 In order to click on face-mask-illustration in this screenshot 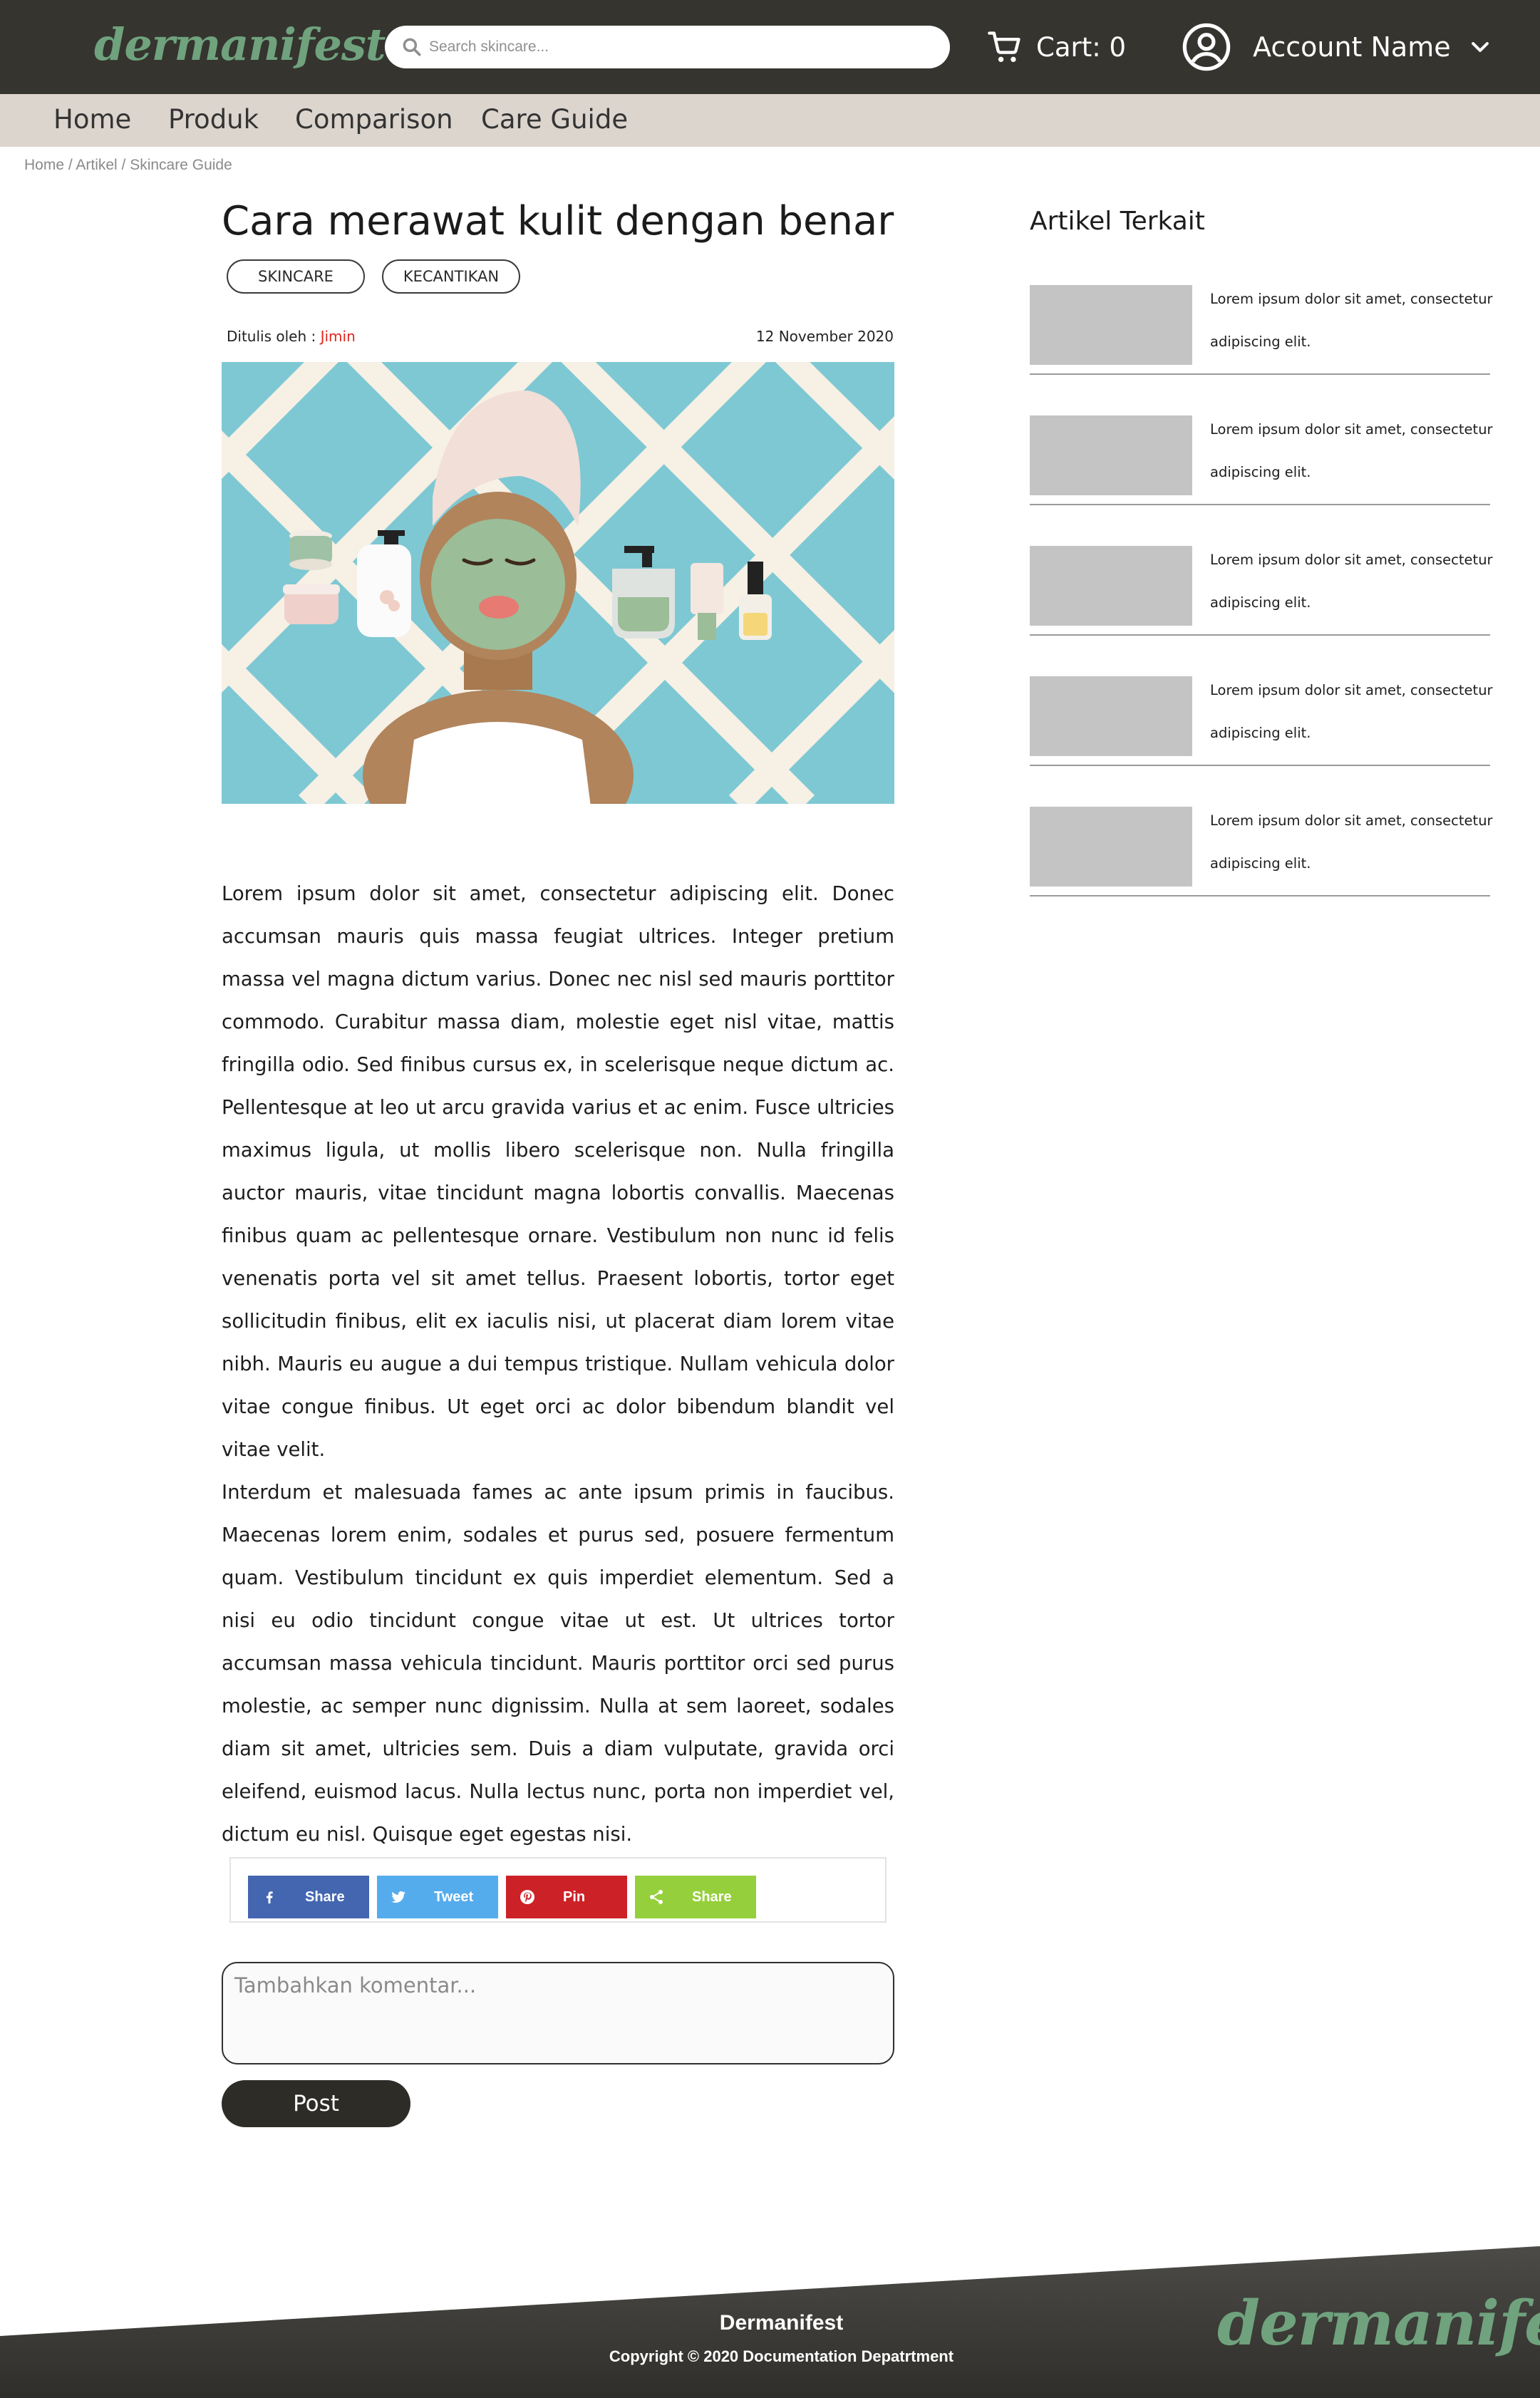, I will do `click(558, 583)`.